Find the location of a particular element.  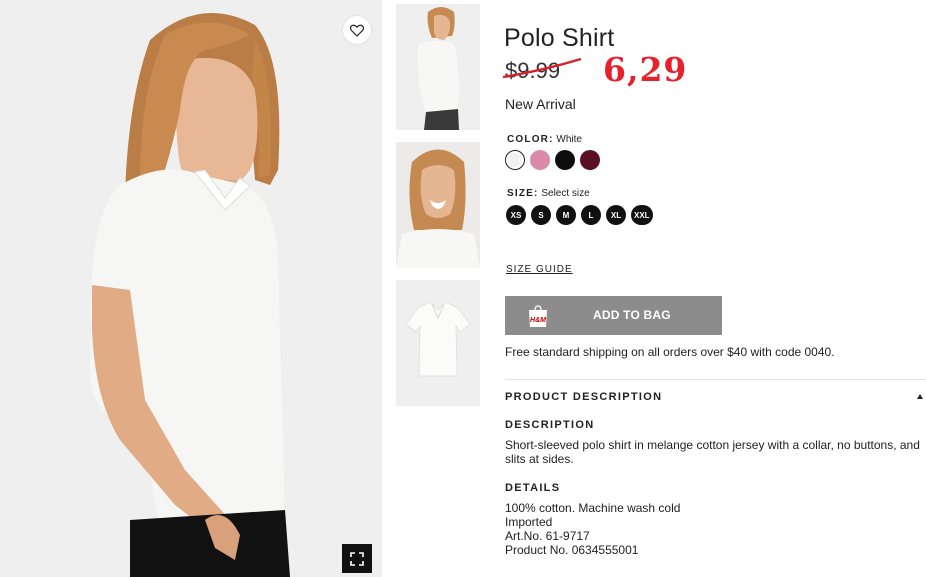

details-item: 100% cotton. Machine wash cold is located at coordinates (593, 508).